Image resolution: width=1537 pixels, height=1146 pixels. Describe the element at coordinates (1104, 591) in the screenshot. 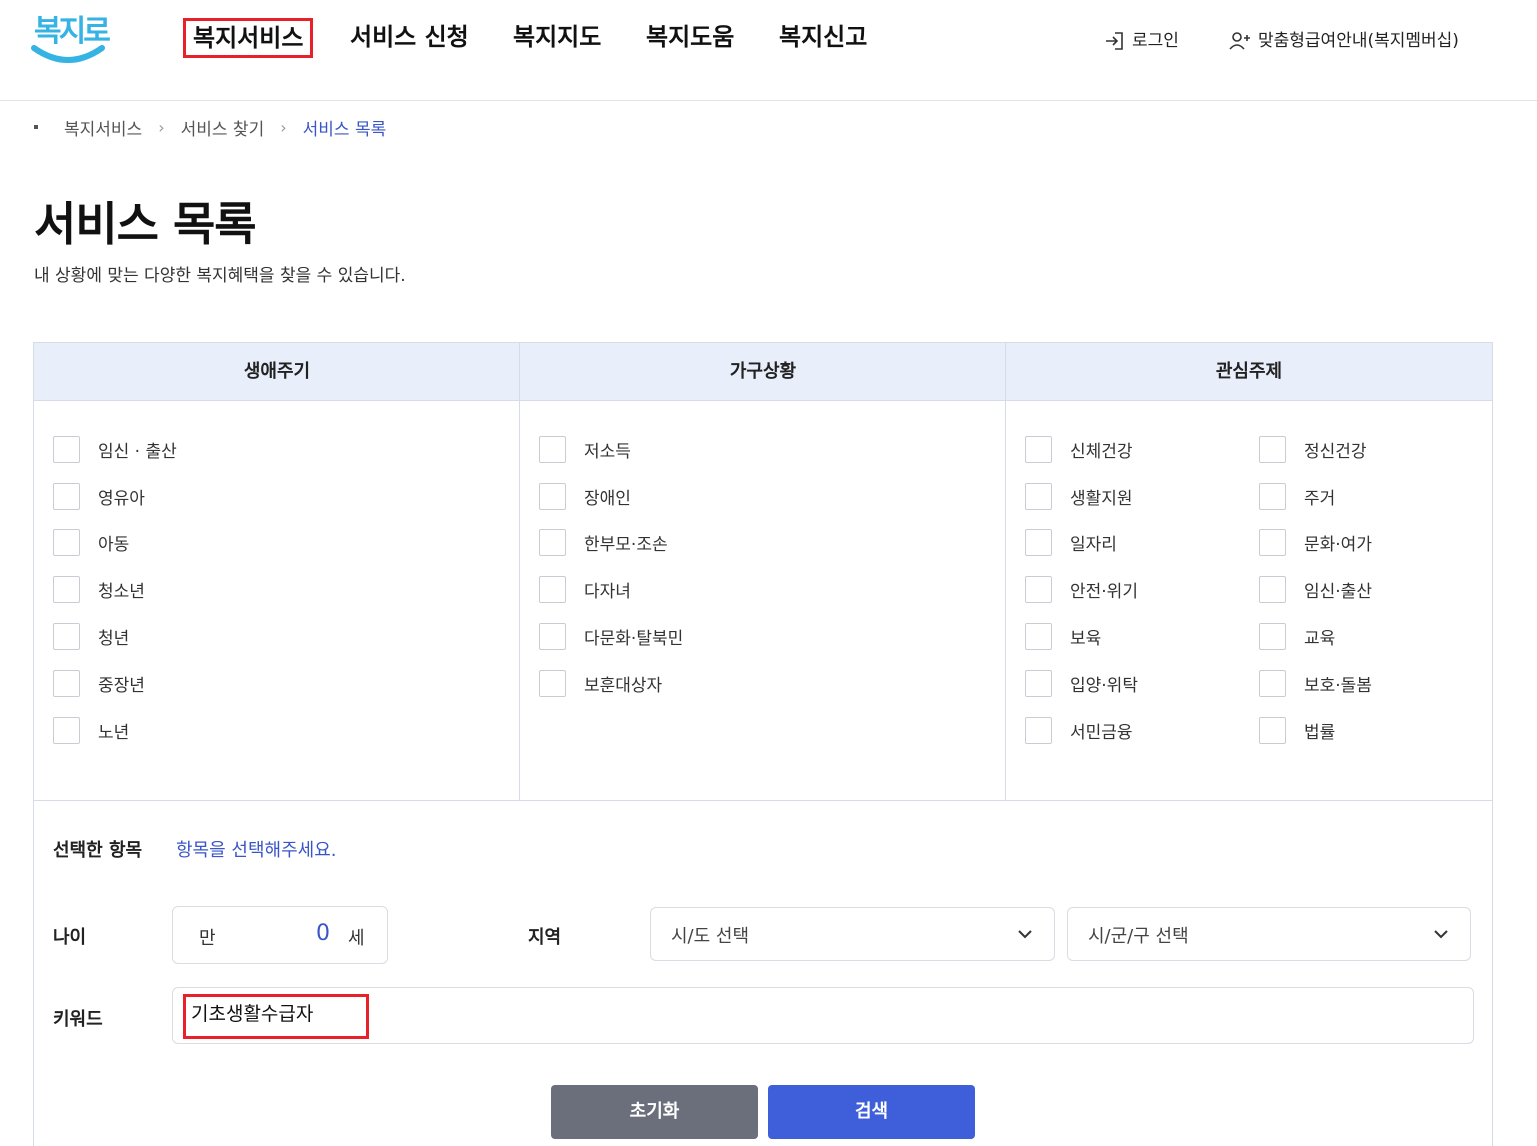

I see `checkbox-label: 안전·위기` at that location.